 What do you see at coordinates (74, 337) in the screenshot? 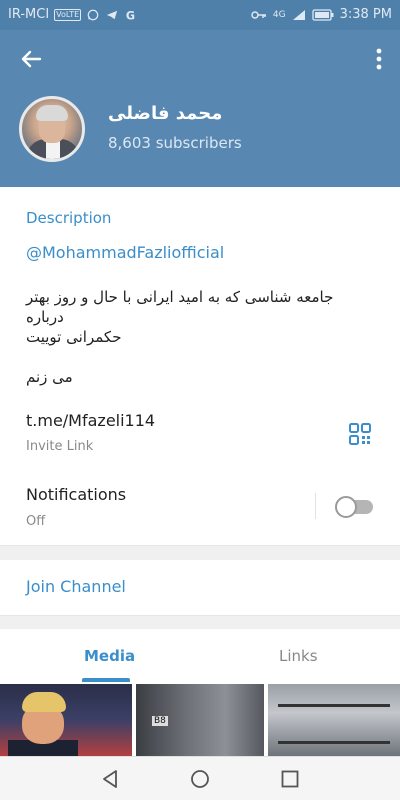
I see `bio-line: حکمرانی توییت` at bounding box center [74, 337].